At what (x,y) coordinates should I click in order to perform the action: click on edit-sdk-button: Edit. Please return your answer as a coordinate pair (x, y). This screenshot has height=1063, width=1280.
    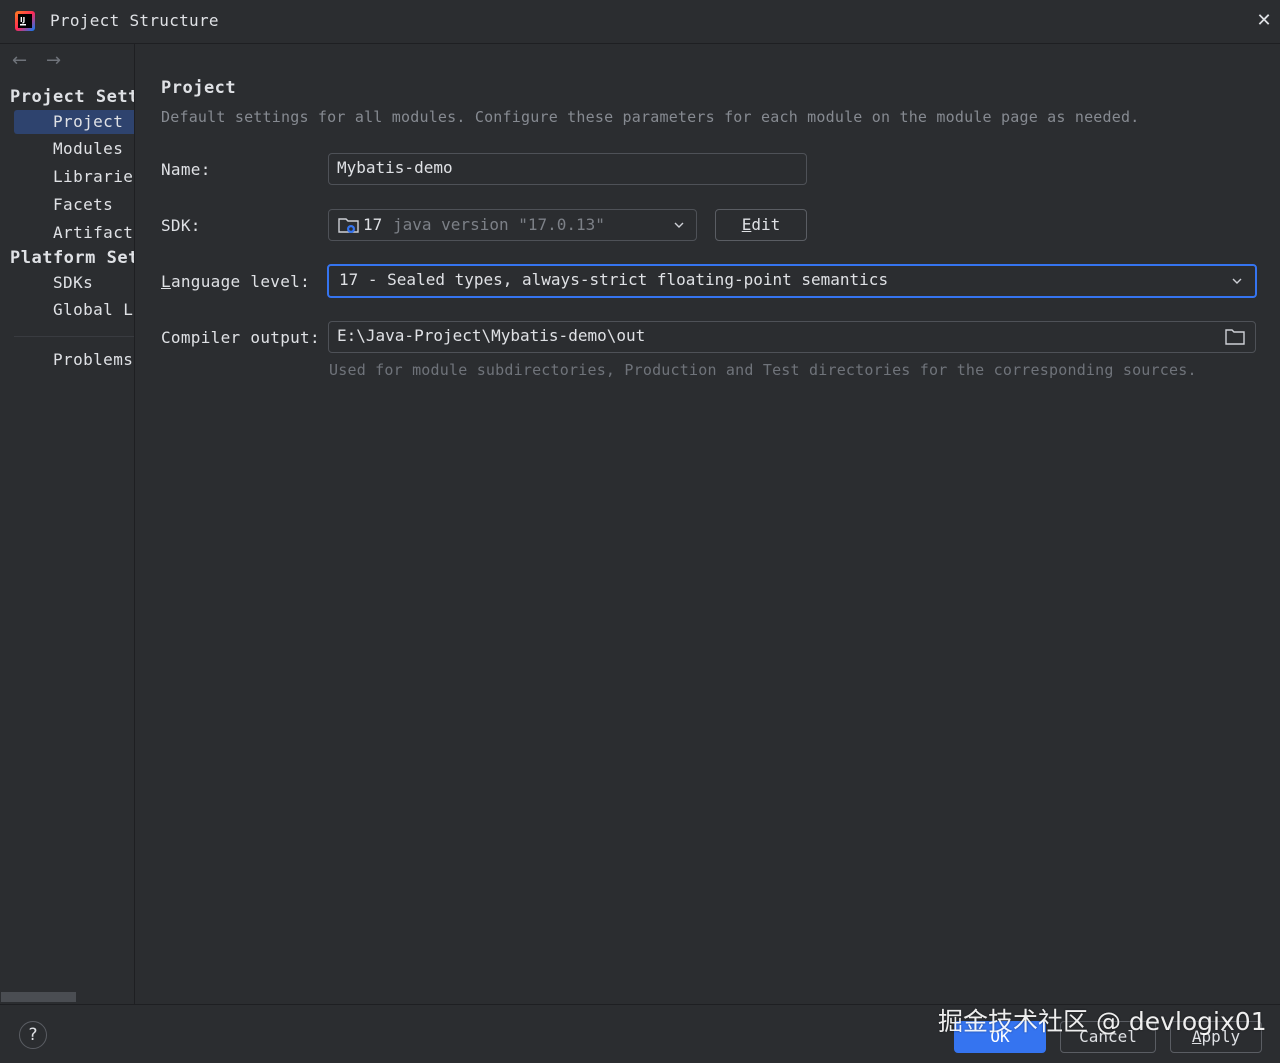
    Looking at the image, I should click on (761, 225).